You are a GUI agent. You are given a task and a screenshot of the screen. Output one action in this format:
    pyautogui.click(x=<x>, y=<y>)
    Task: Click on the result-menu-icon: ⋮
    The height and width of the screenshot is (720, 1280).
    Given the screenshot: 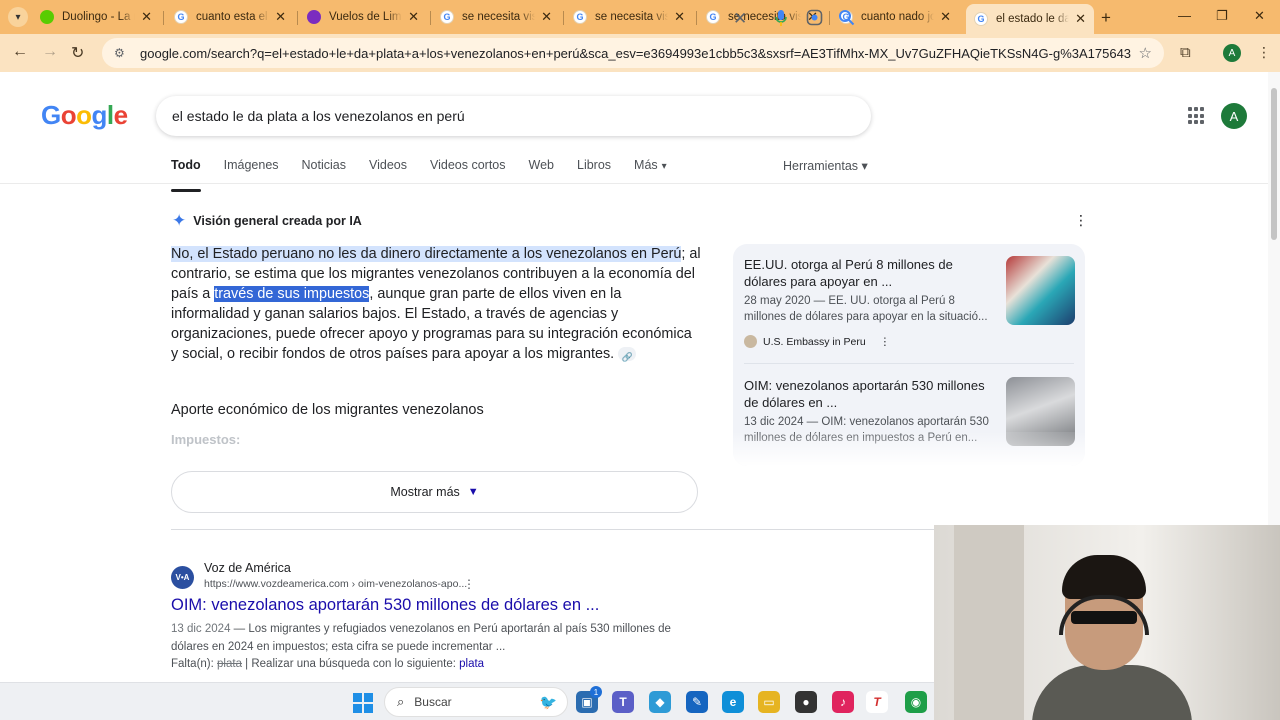 What is the action you would take?
    pyautogui.click(x=469, y=584)
    